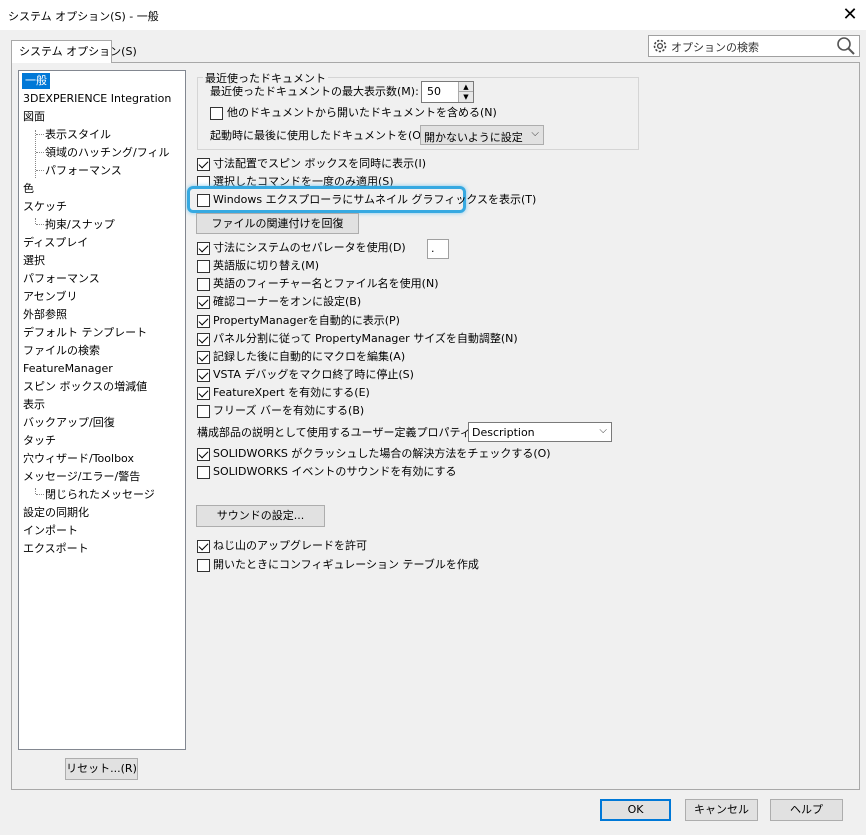 The width and height of the screenshot is (866, 835). Describe the element at coordinates (309, 247) in the screenshot. I see `option-label-3: 寸法にシステムのセパレータを使用(D)` at that location.